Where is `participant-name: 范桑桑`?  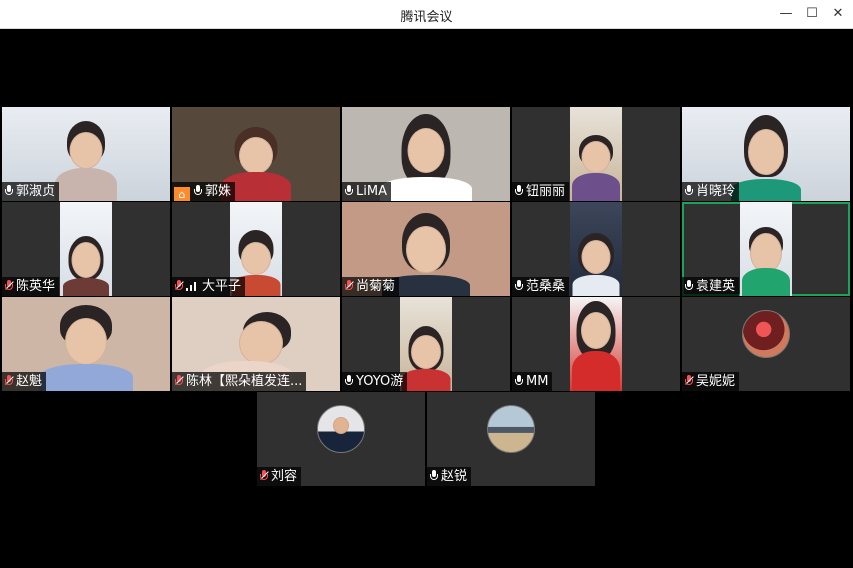 participant-name: 范桑桑 is located at coordinates (546, 286).